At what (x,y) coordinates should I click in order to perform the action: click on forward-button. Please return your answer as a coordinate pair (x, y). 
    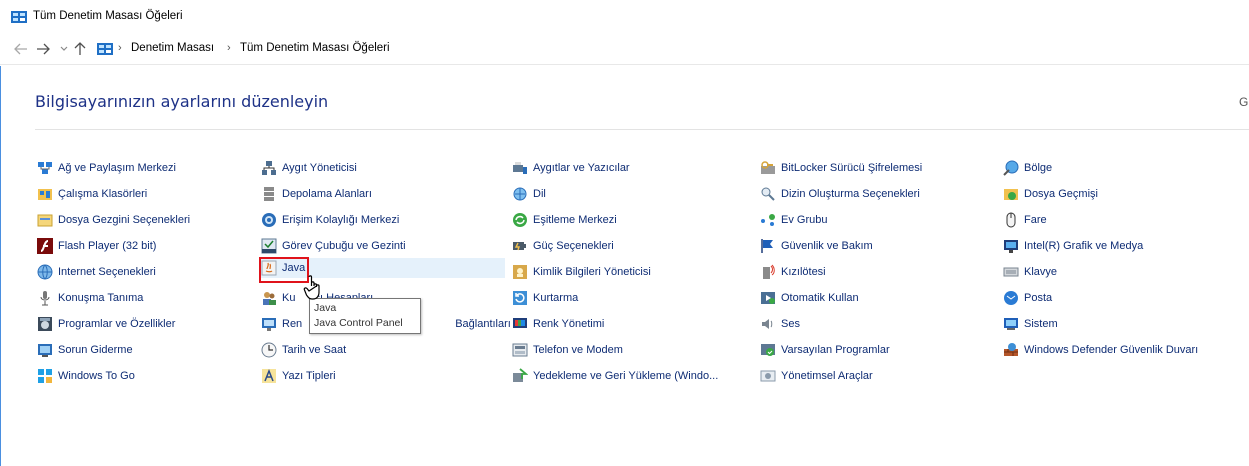
    Looking at the image, I should click on (43, 49).